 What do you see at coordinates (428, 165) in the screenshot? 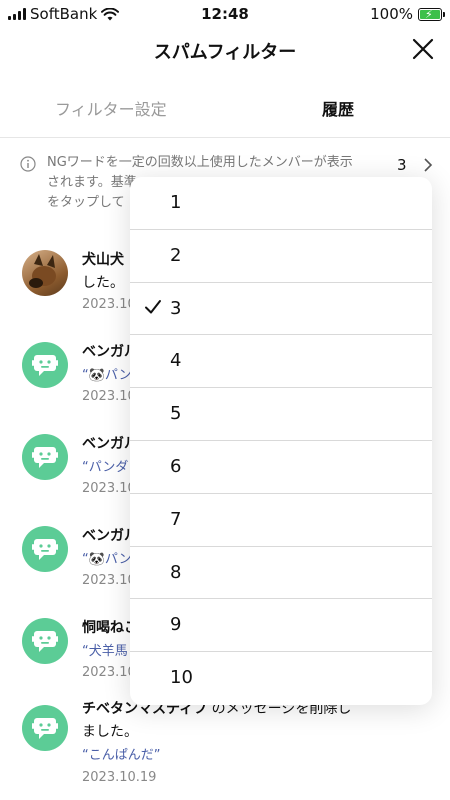
I see `chevron-right-icon` at bounding box center [428, 165].